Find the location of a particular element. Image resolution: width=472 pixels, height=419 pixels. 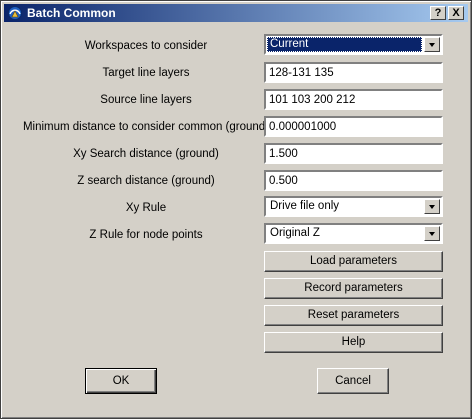

z-rule-select-value: Original Z is located at coordinates (295, 233).